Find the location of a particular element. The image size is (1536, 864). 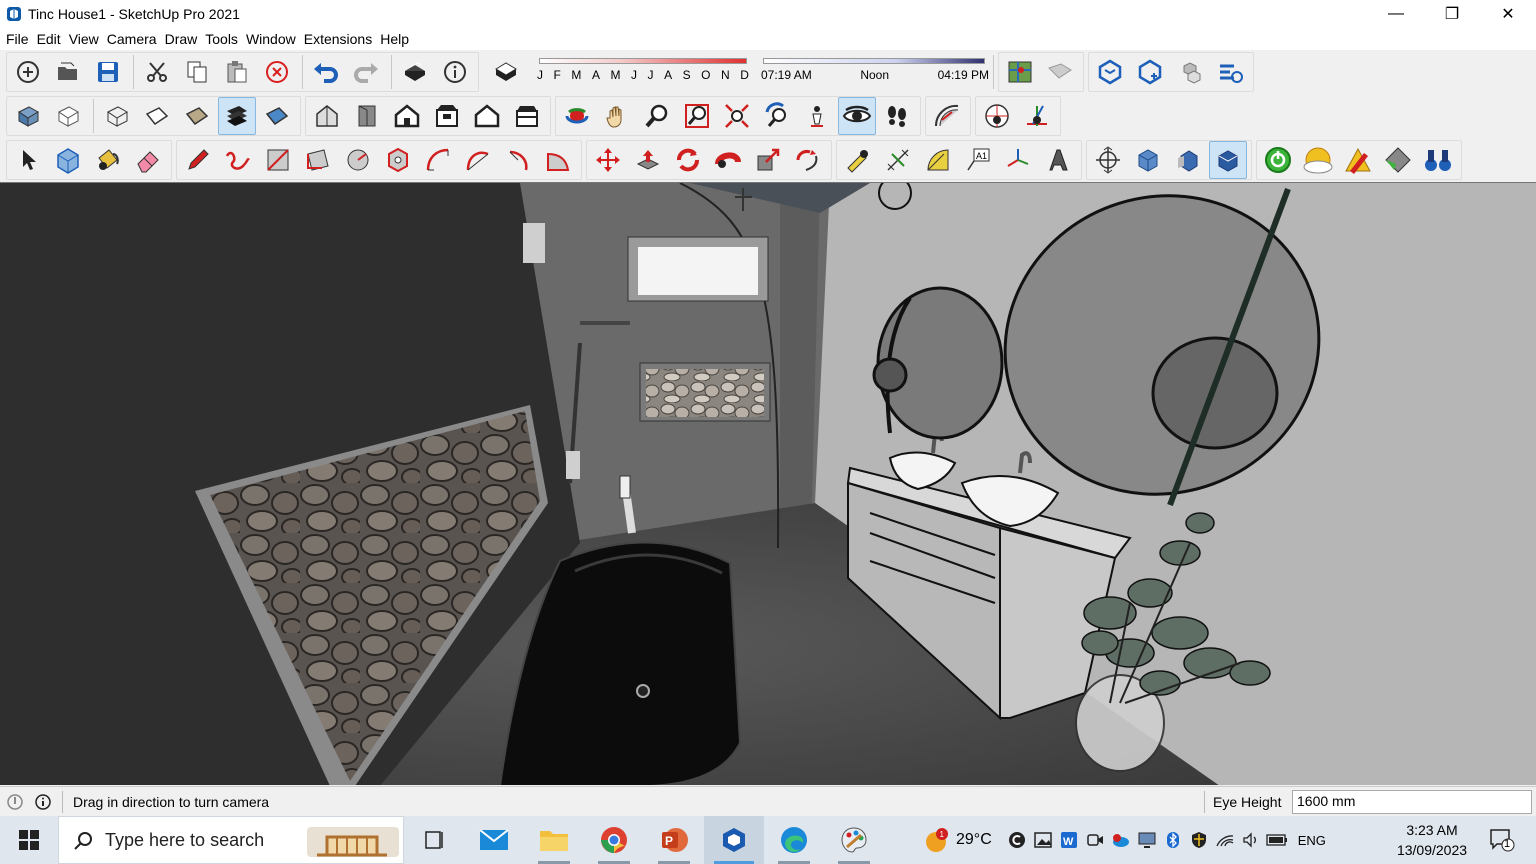

previous-view-button is located at coordinates (777, 116).